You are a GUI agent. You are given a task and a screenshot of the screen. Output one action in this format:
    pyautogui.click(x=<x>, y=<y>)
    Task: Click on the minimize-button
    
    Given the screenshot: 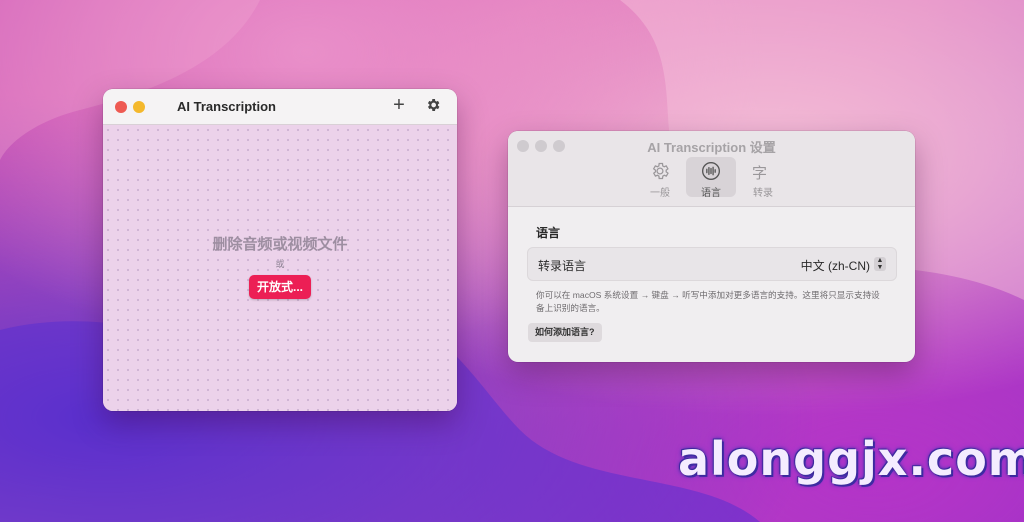 What is the action you would take?
    pyautogui.click(x=139, y=107)
    